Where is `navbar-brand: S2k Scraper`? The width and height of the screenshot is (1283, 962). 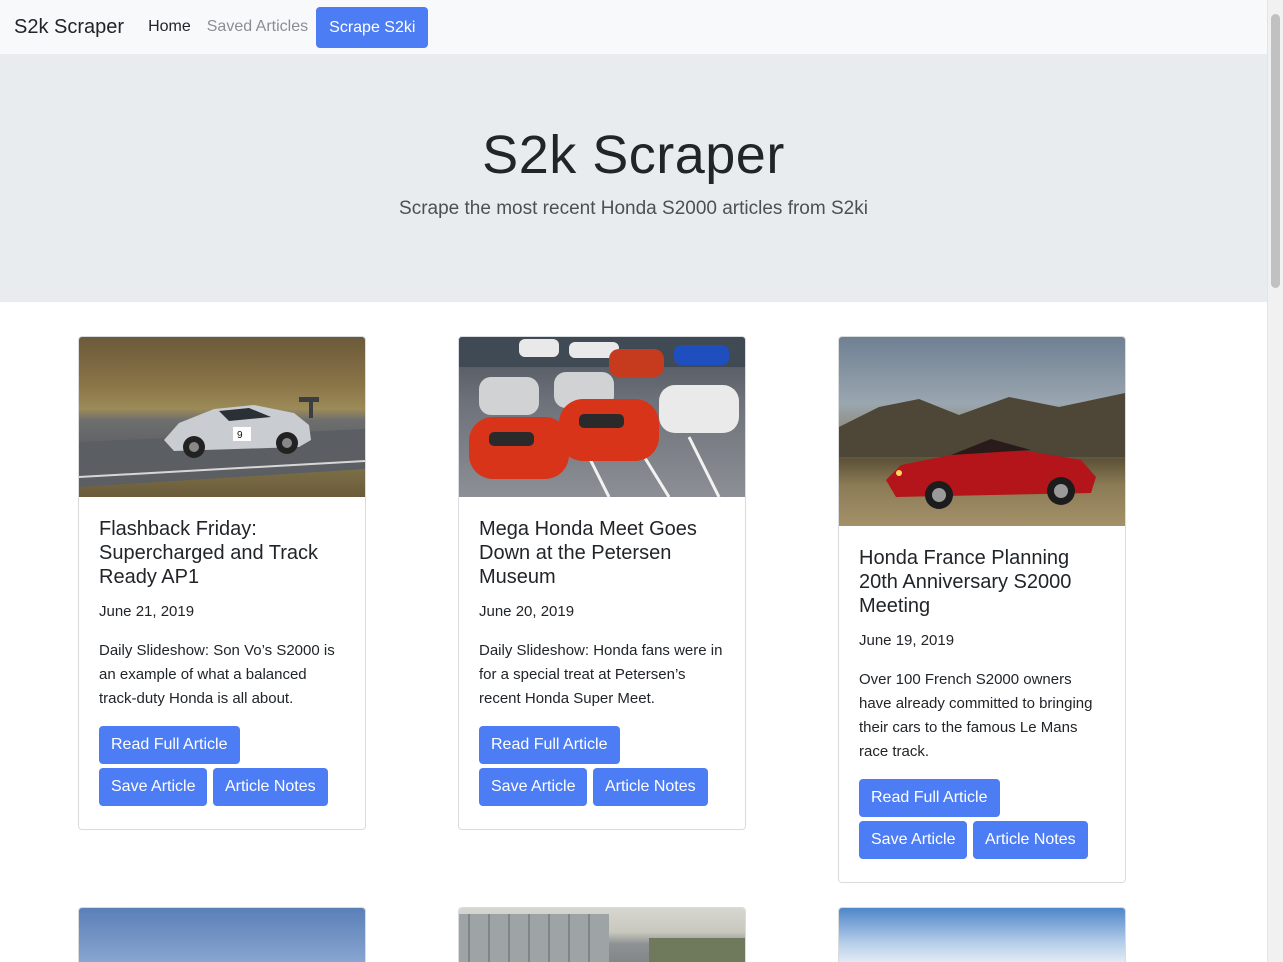
navbar-brand: S2k Scraper is located at coordinates (69, 27).